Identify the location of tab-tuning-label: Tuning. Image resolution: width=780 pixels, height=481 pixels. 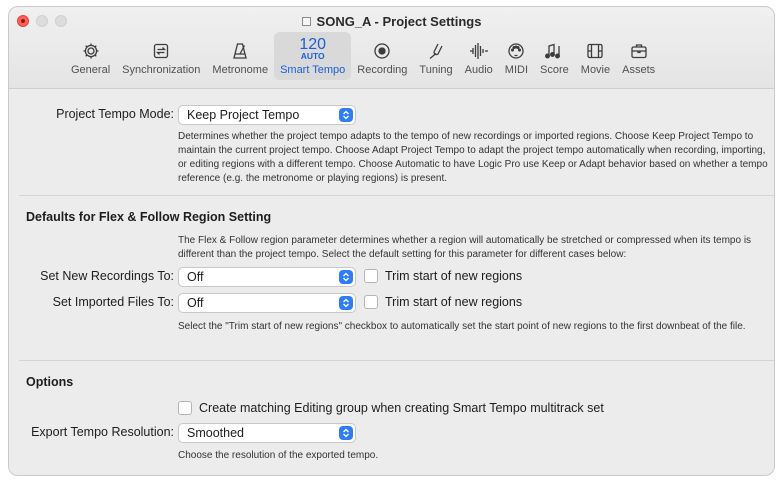
(436, 70).